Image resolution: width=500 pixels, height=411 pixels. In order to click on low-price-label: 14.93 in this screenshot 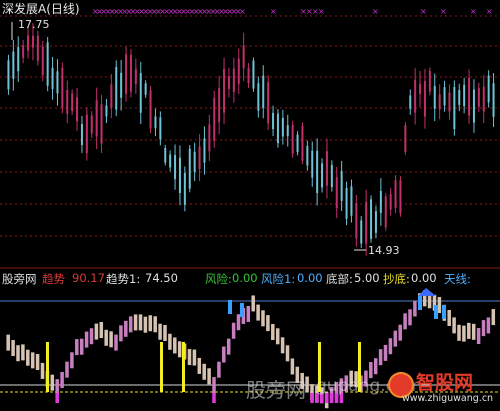, I will do `click(384, 250)`.